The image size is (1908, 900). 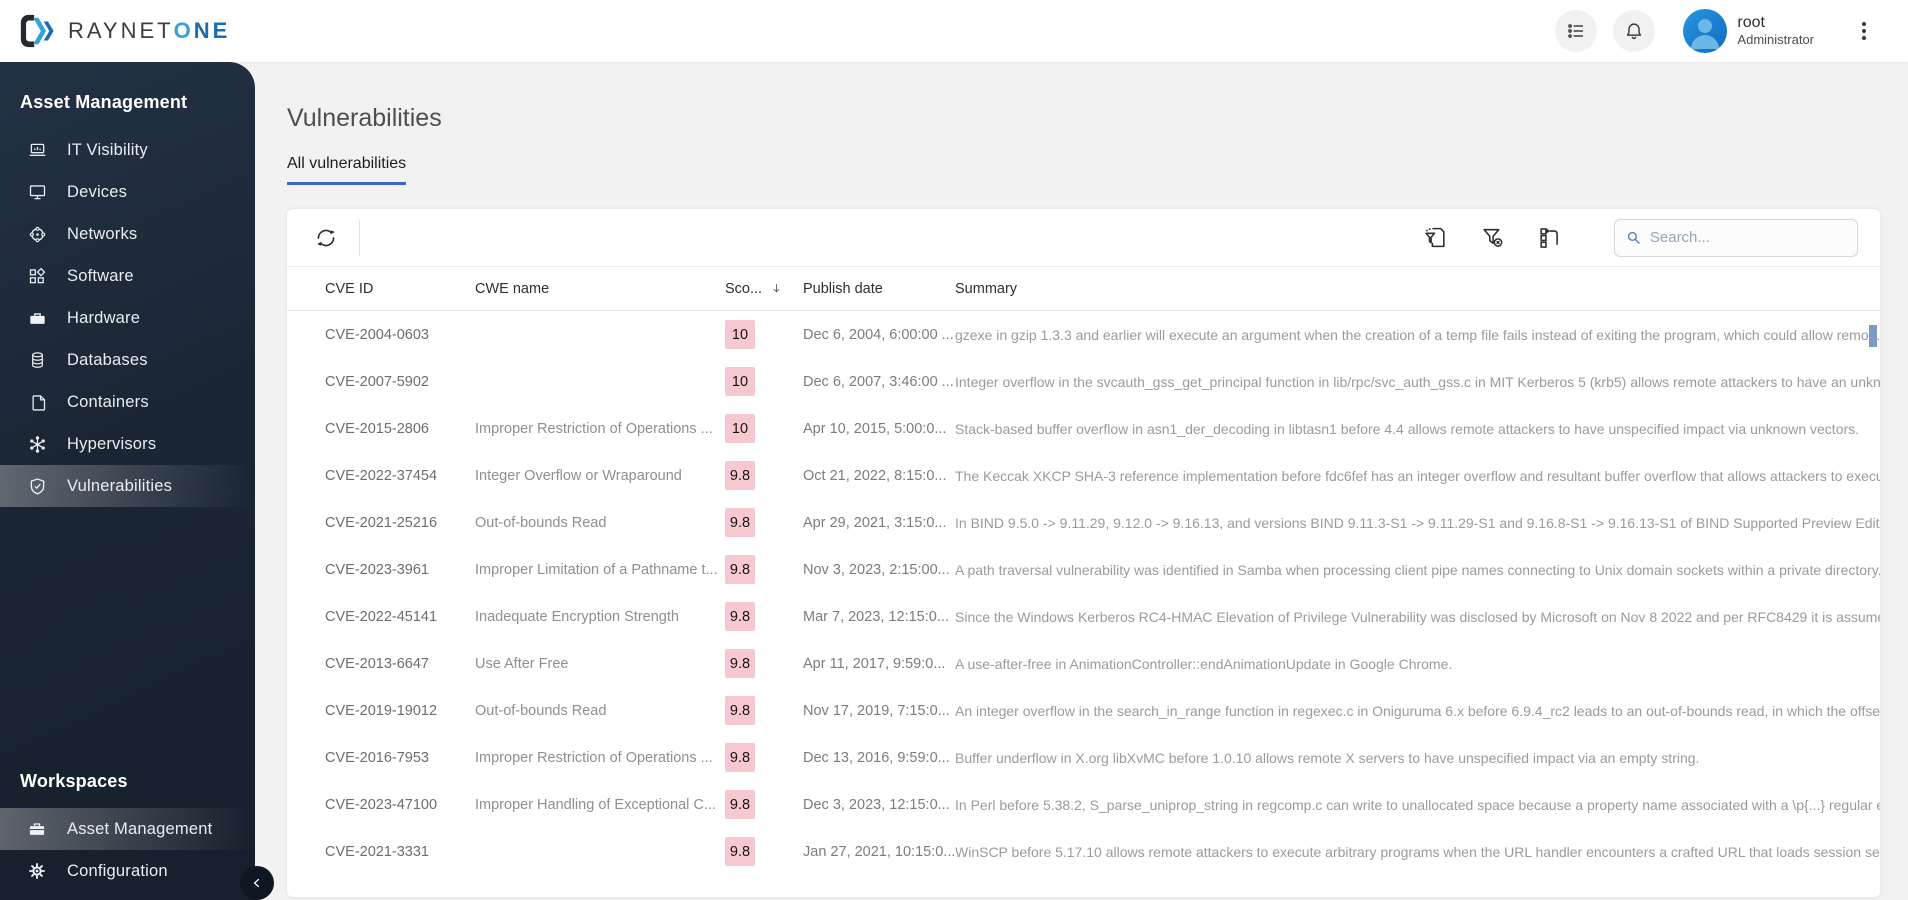 I want to click on kebab-menu-button, so click(x=1864, y=31).